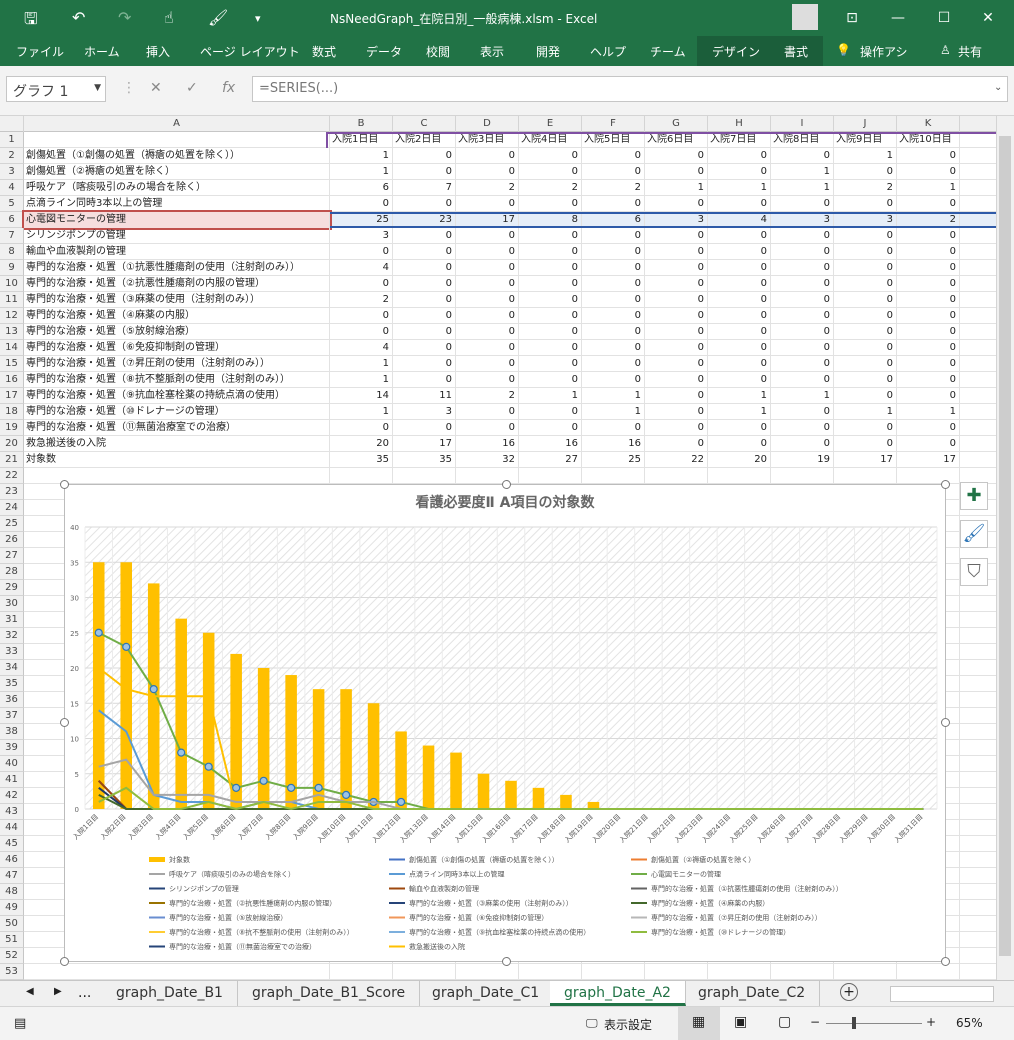 The width and height of the screenshot is (1014, 1040). What do you see at coordinates (12, 284) in the screenshot?
I see `row-header: 10` at bounding box center [12, 284].